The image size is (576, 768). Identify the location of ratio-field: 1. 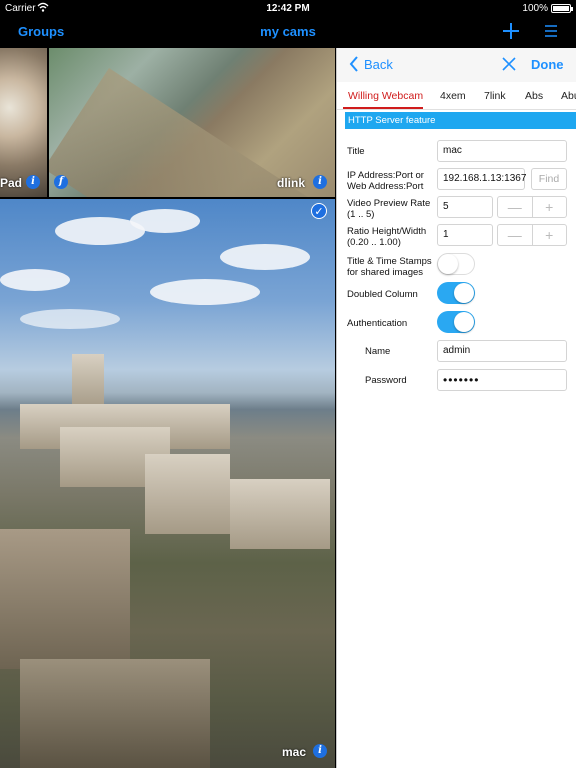
(465, 235).